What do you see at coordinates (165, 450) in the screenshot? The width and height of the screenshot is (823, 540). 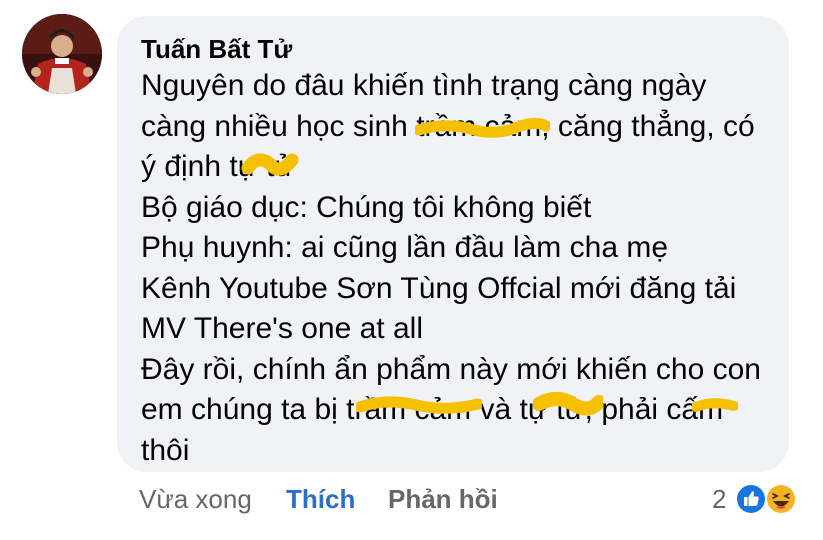 I see `comment-line: thôi` at bounding box center [165, 450].